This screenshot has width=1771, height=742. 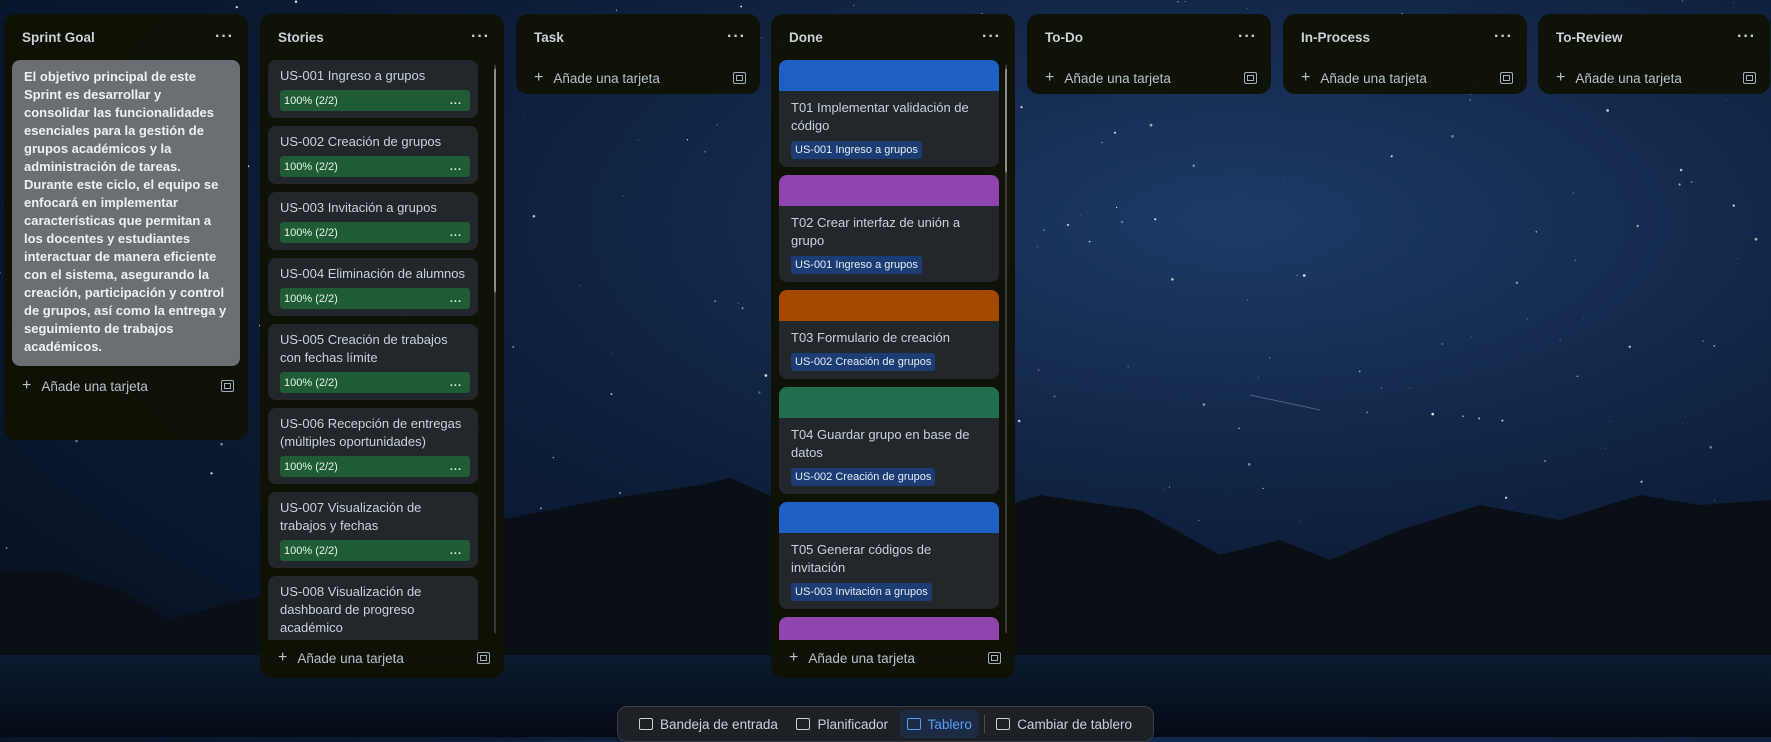 What do you see at coordinates (806, 37) in the screenshot?
I see `list-title: Done` at bounding box center [806, 37].